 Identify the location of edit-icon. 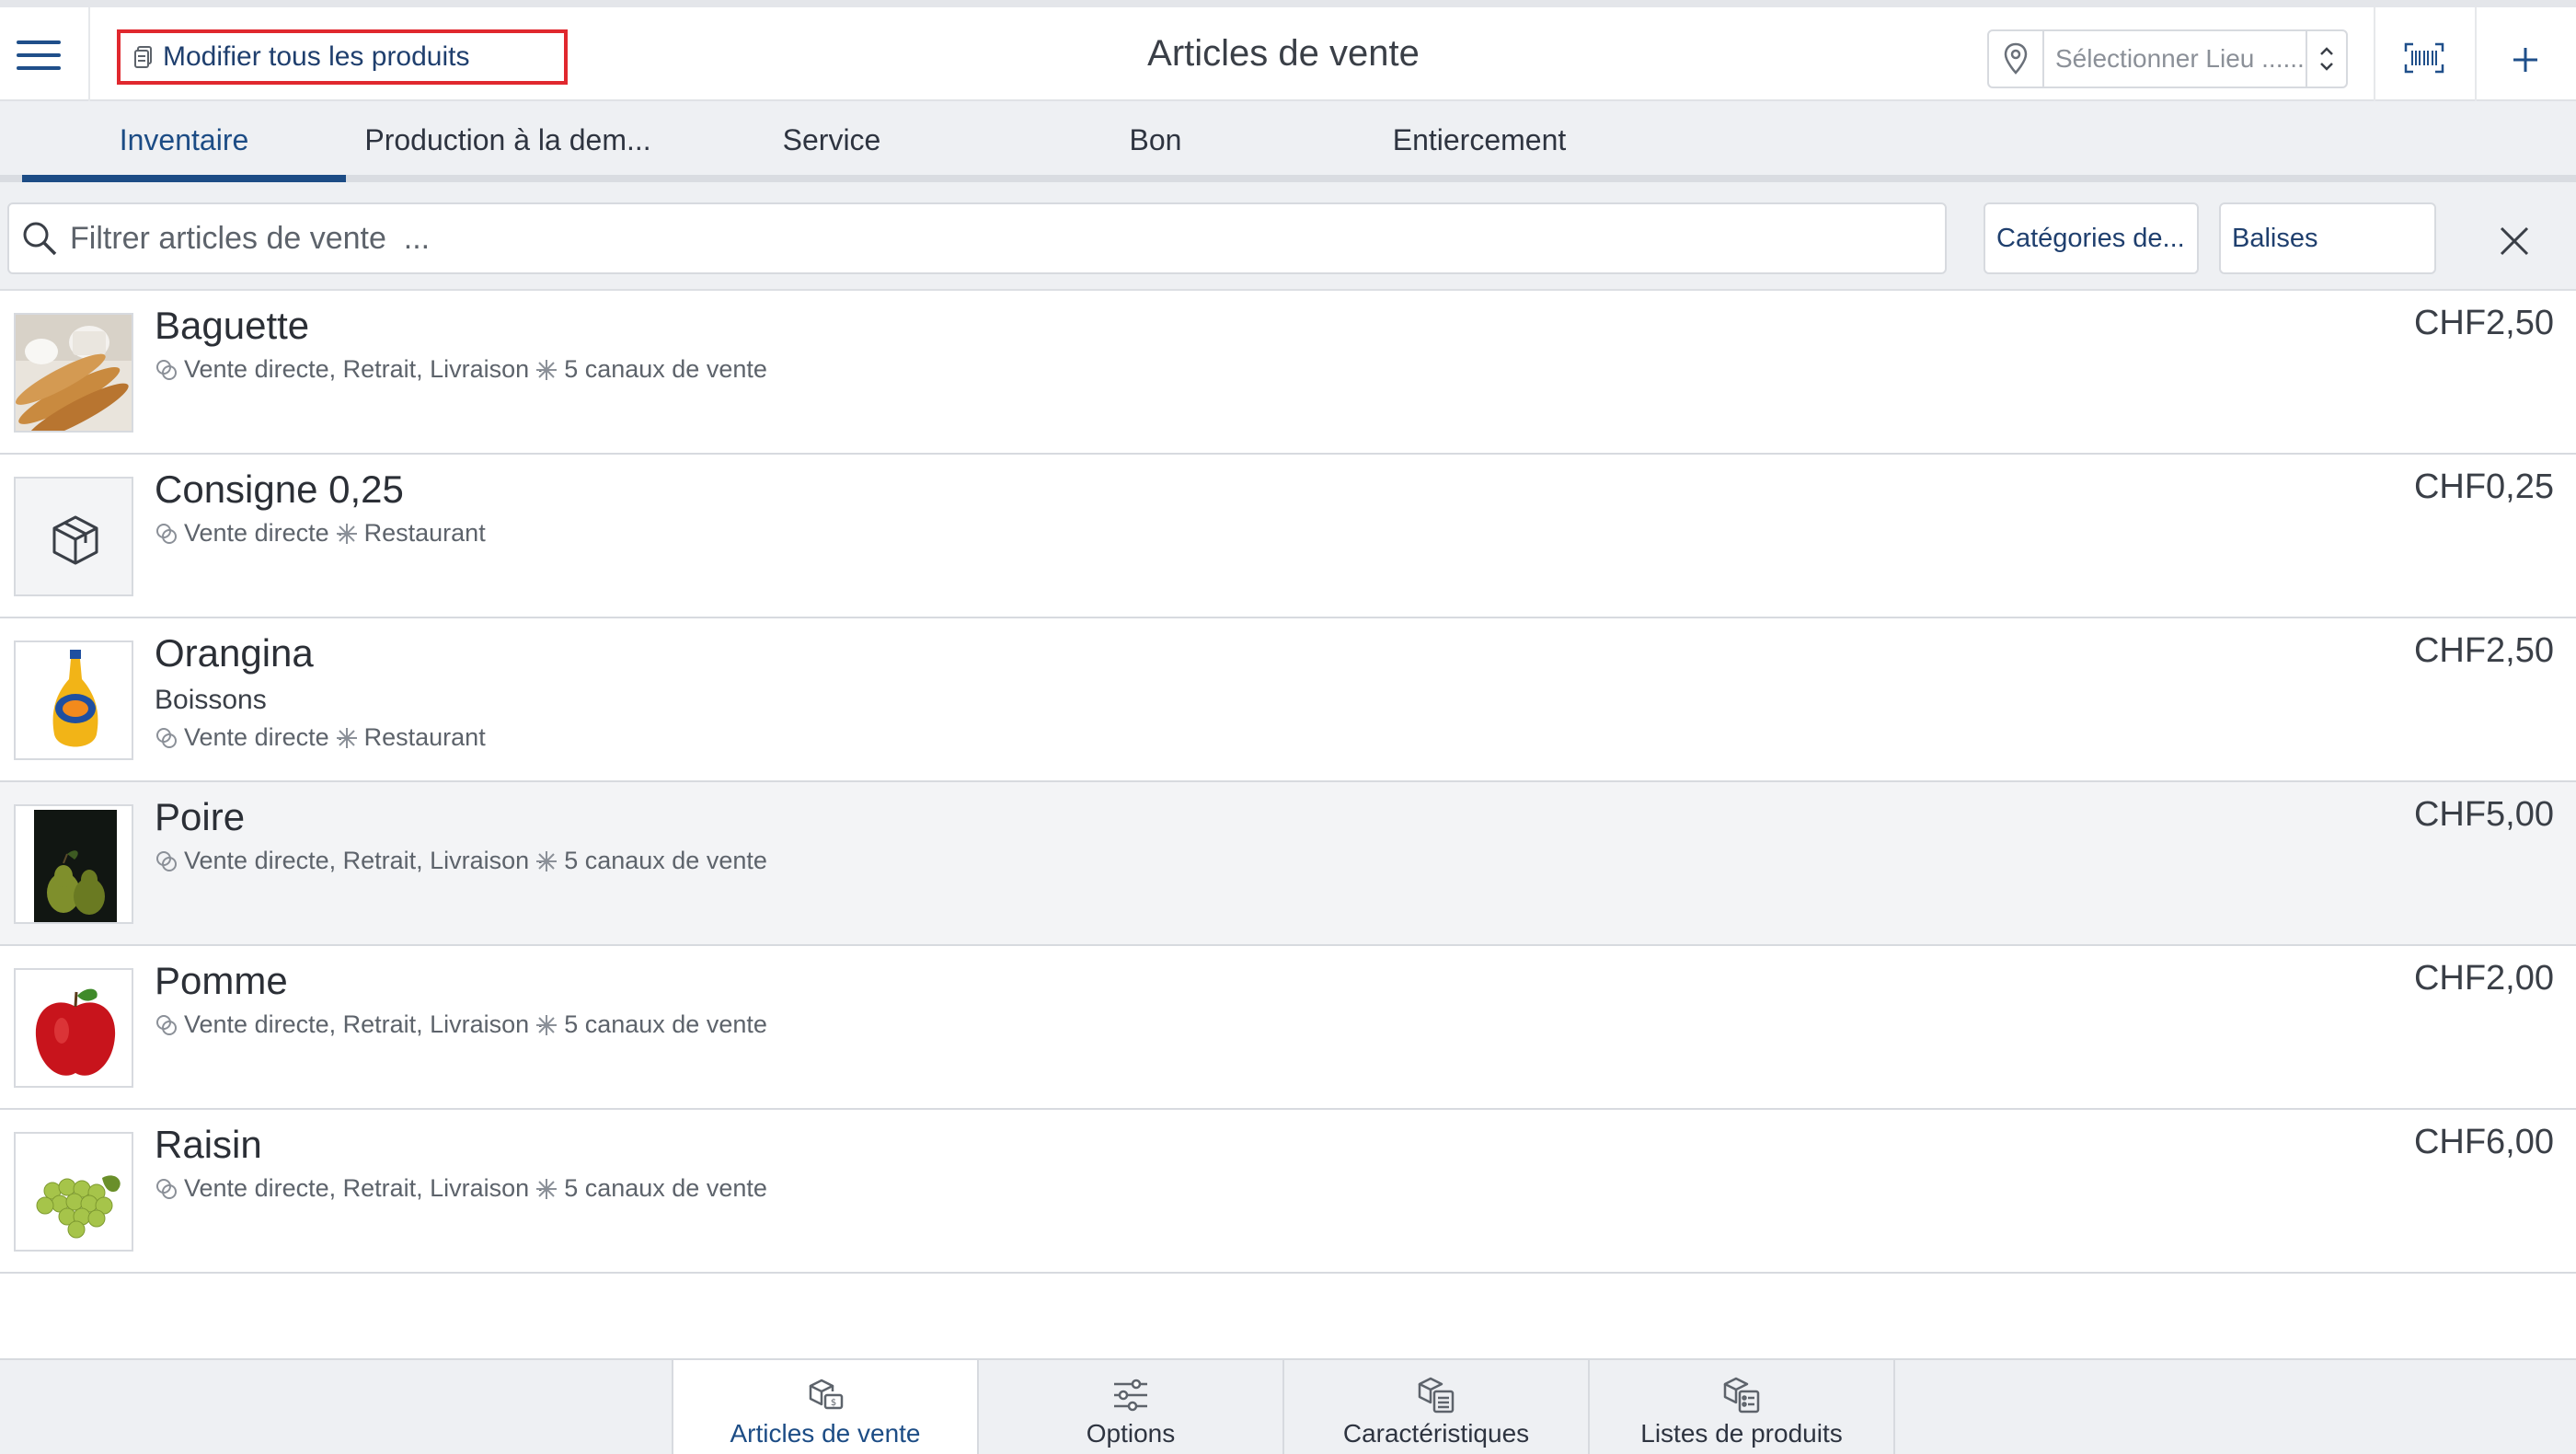
(143, 57).